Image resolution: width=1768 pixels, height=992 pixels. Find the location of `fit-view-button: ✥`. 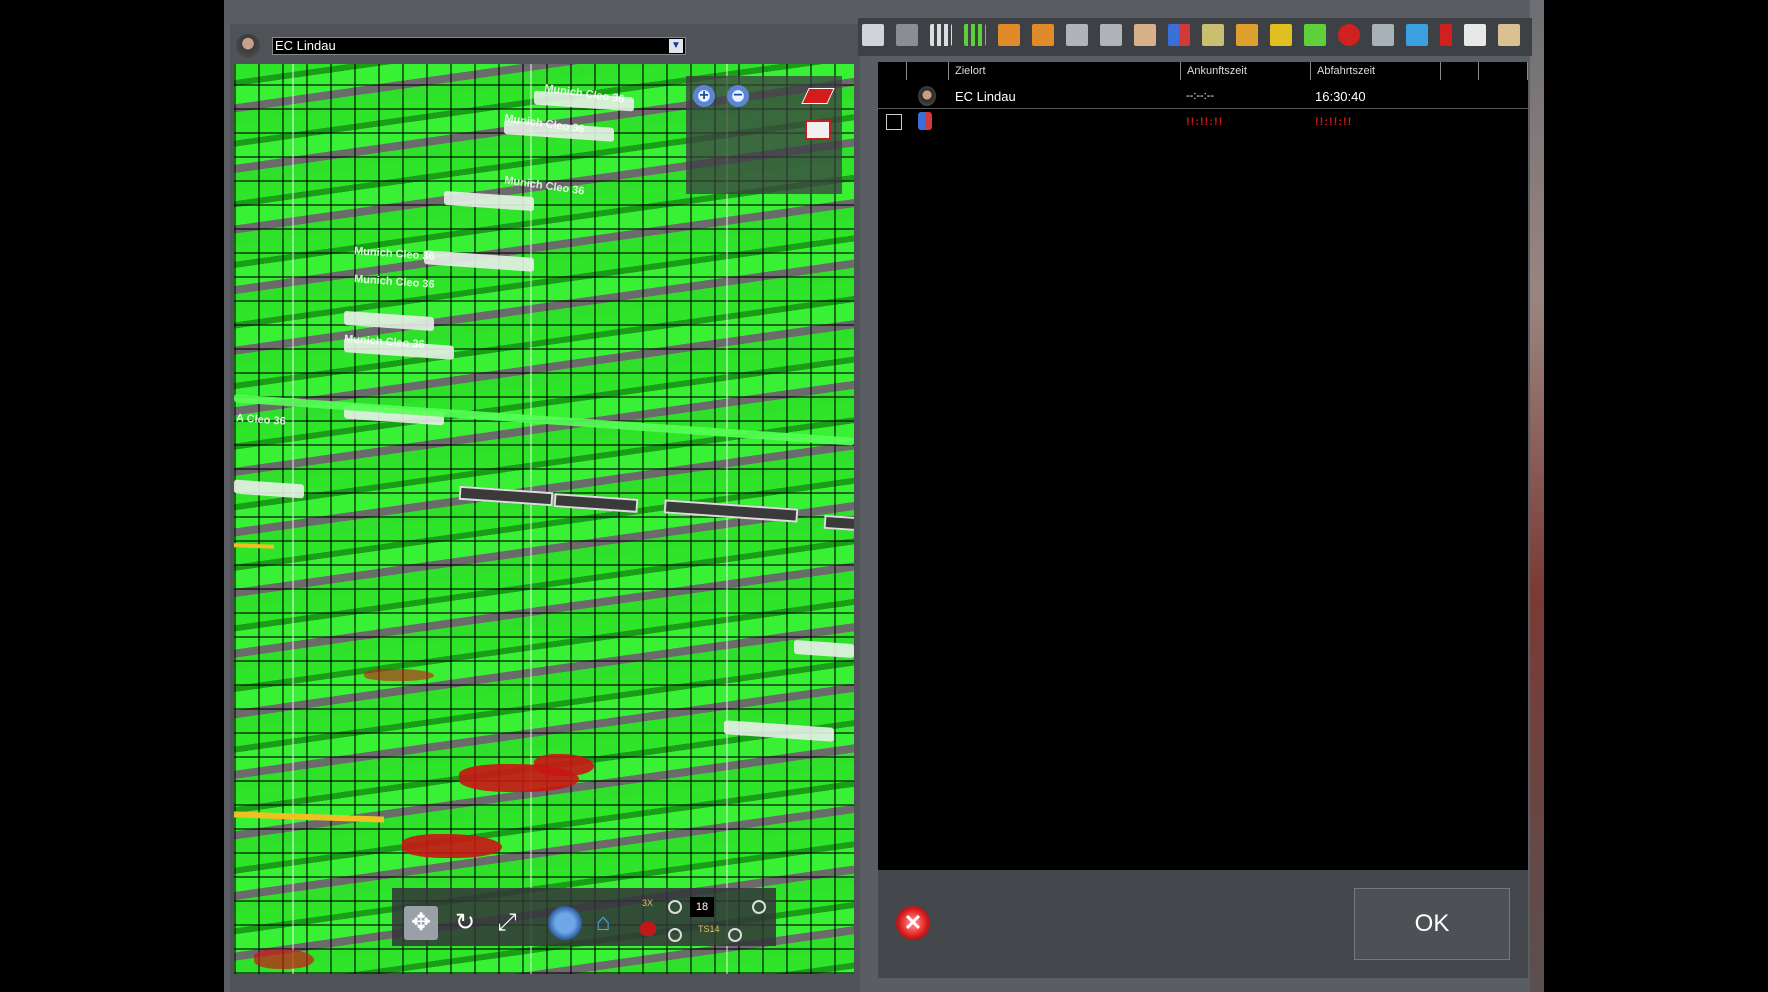

fit-view-button: ✥ is located at coordinates (421, 923).